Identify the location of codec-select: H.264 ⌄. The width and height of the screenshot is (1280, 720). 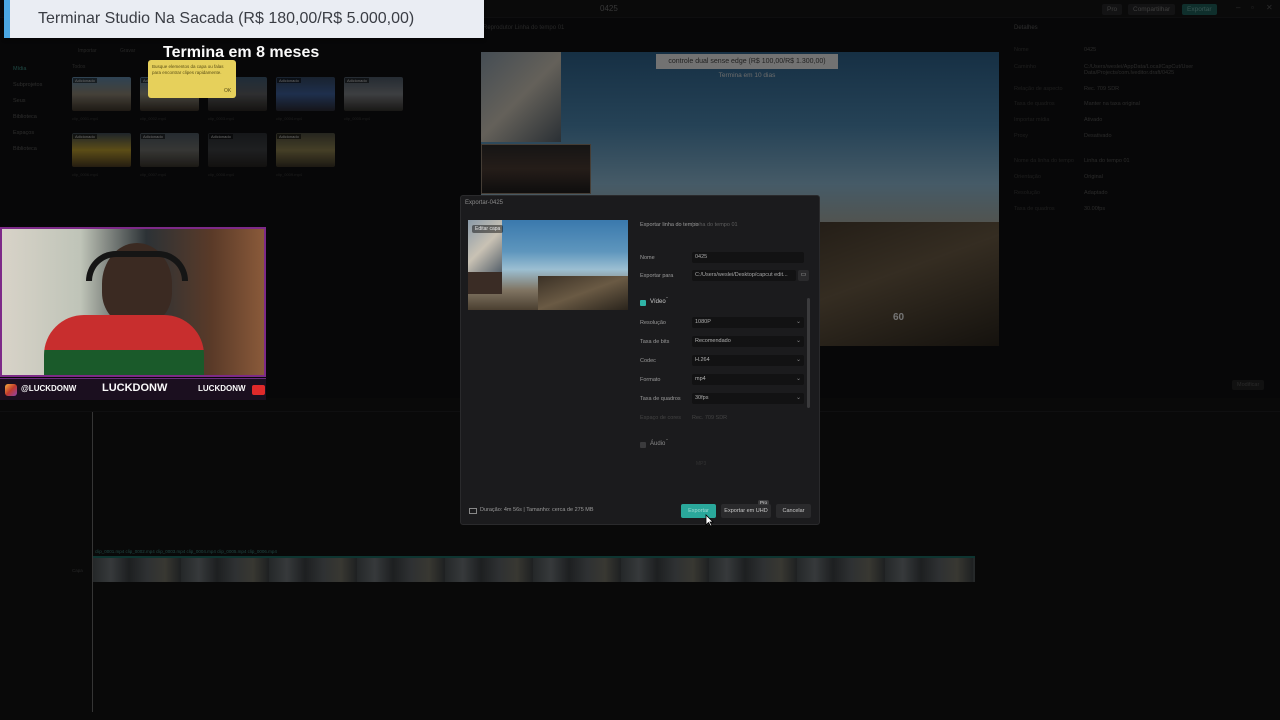
(748, 360).